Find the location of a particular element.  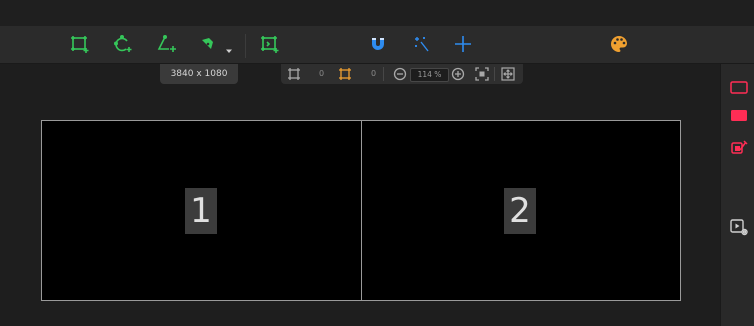

screen-number-2: 2 is located at coordinates (520, 211).